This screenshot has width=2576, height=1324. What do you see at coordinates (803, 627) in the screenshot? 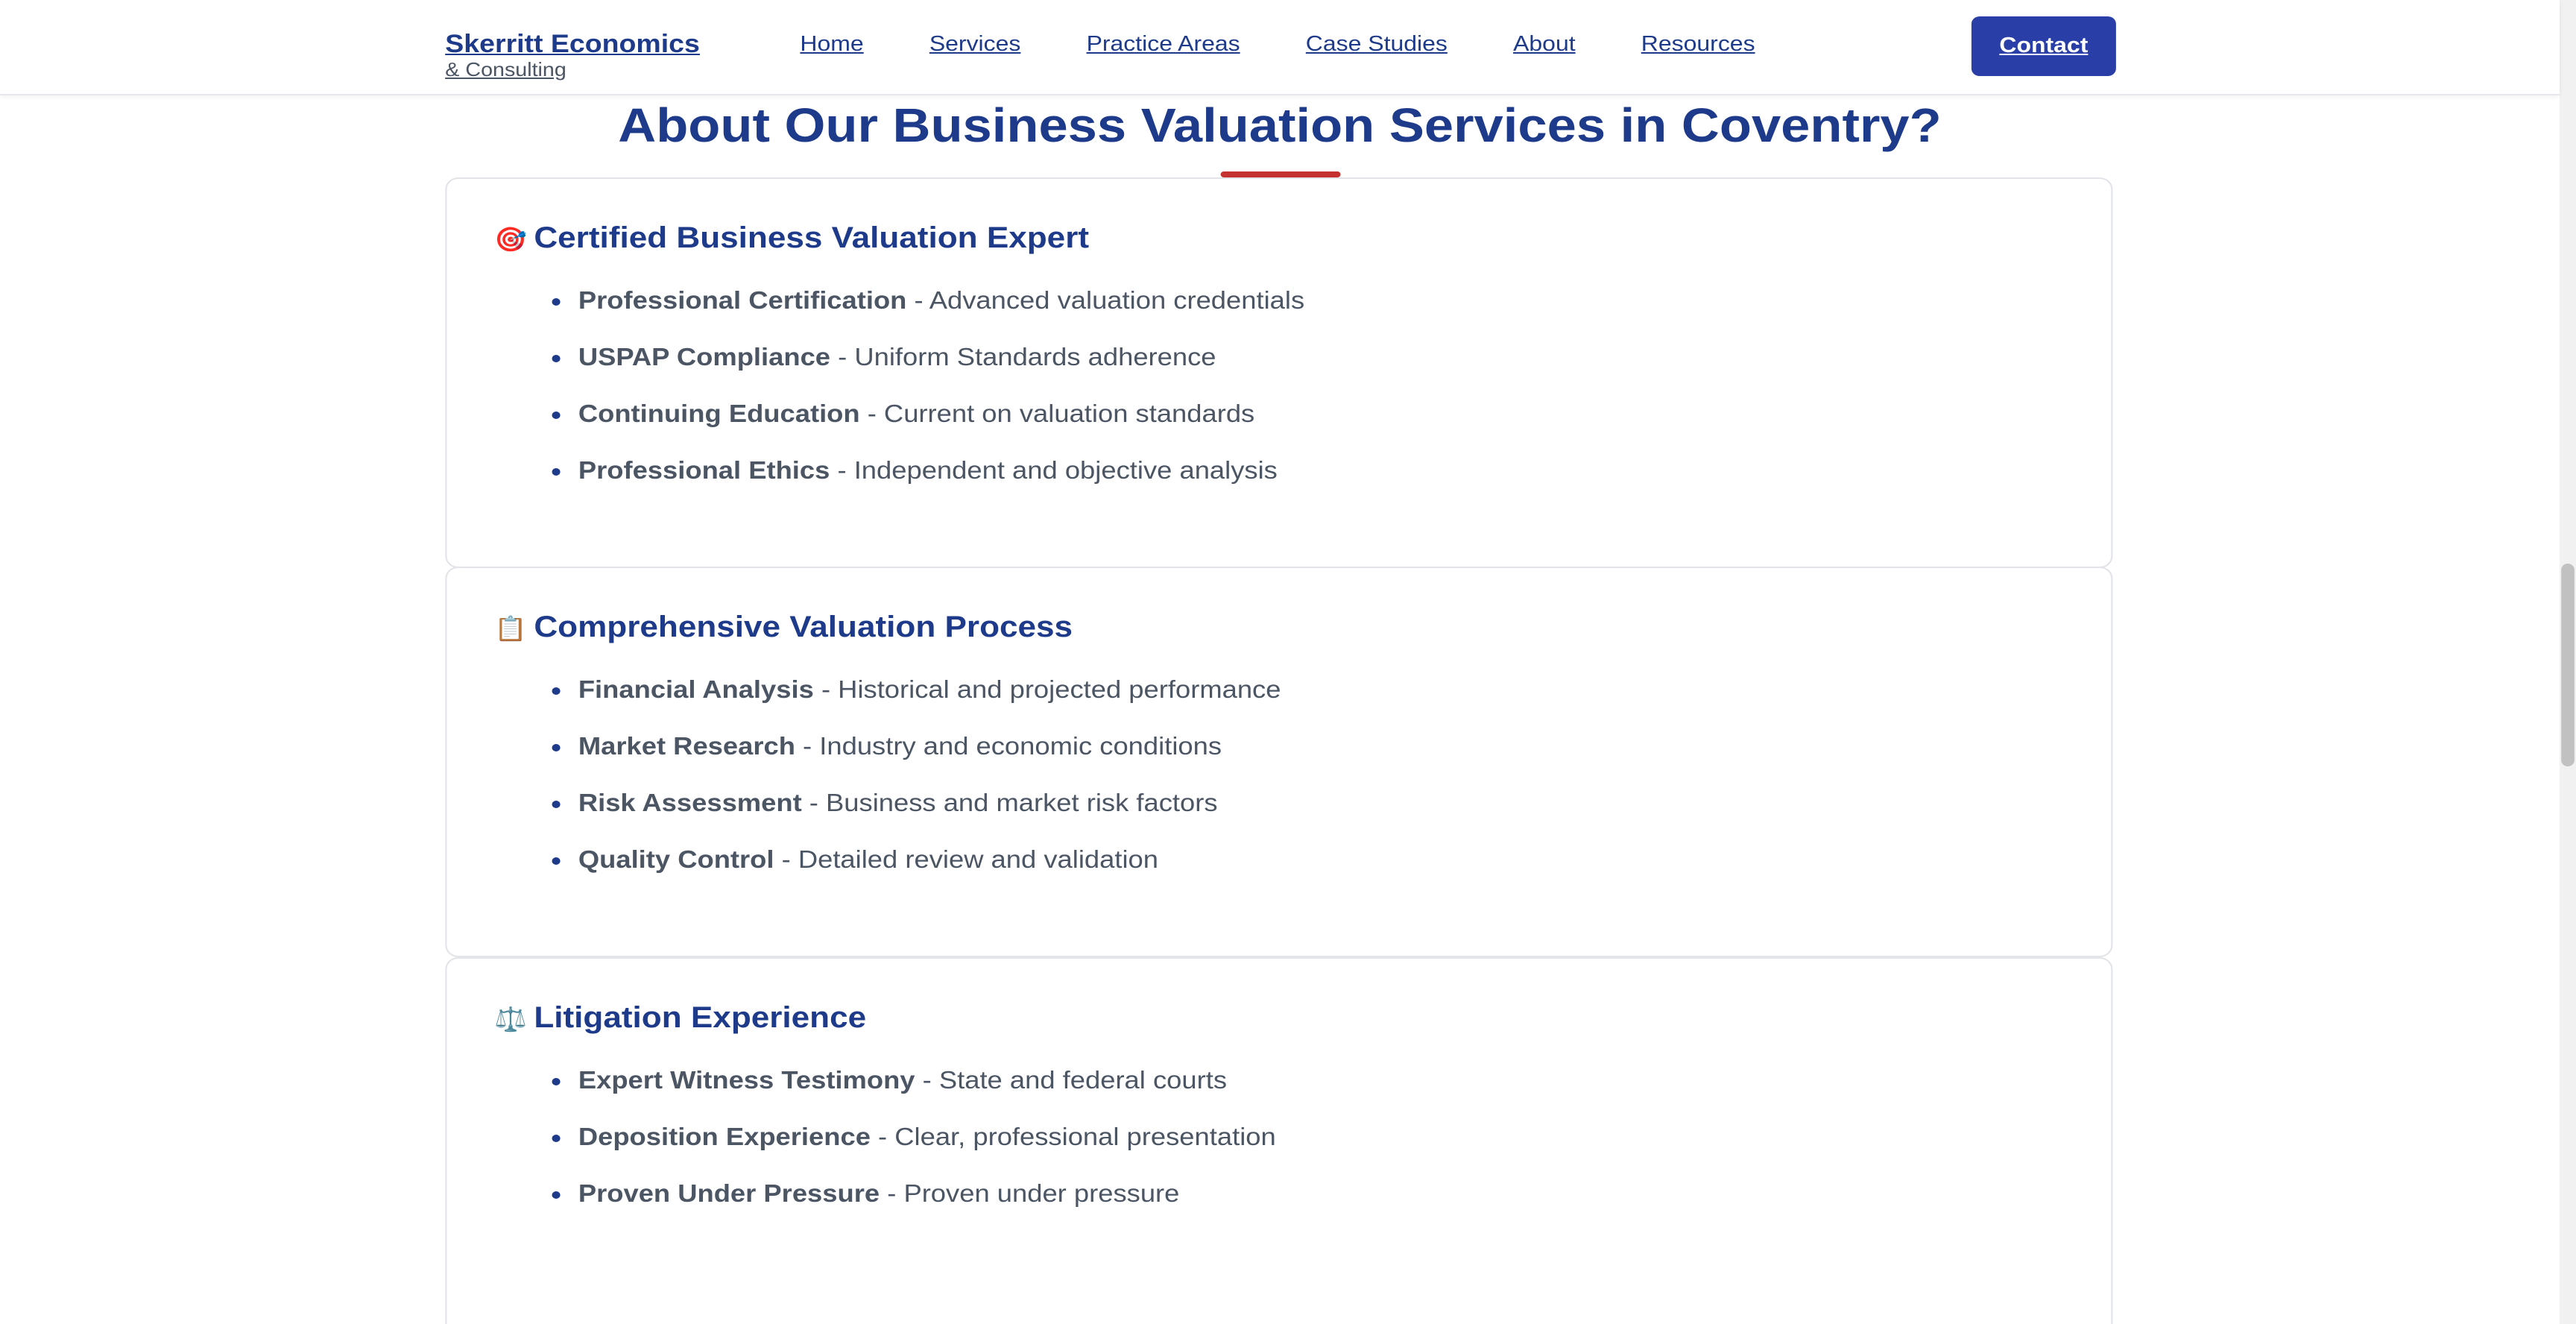
I see `card-title-text: Comprehensive Valuation Process` at bounding box center [803, 627].